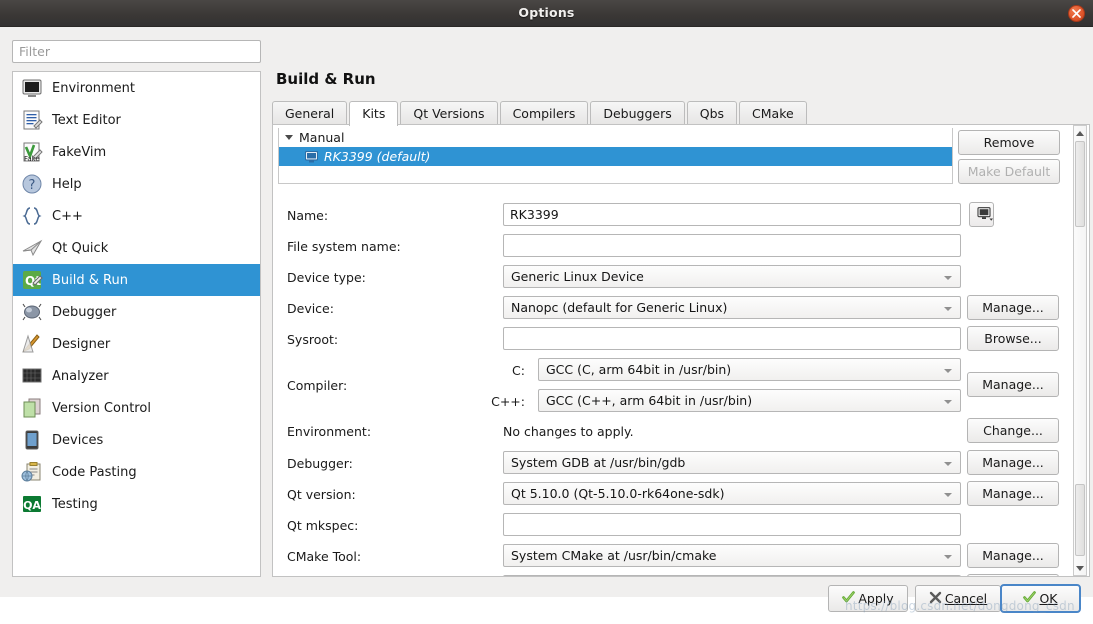 Image resolution: width=1093 pixels, height=624 pixels. I want to click on monitor-icon, so click(311, 156).